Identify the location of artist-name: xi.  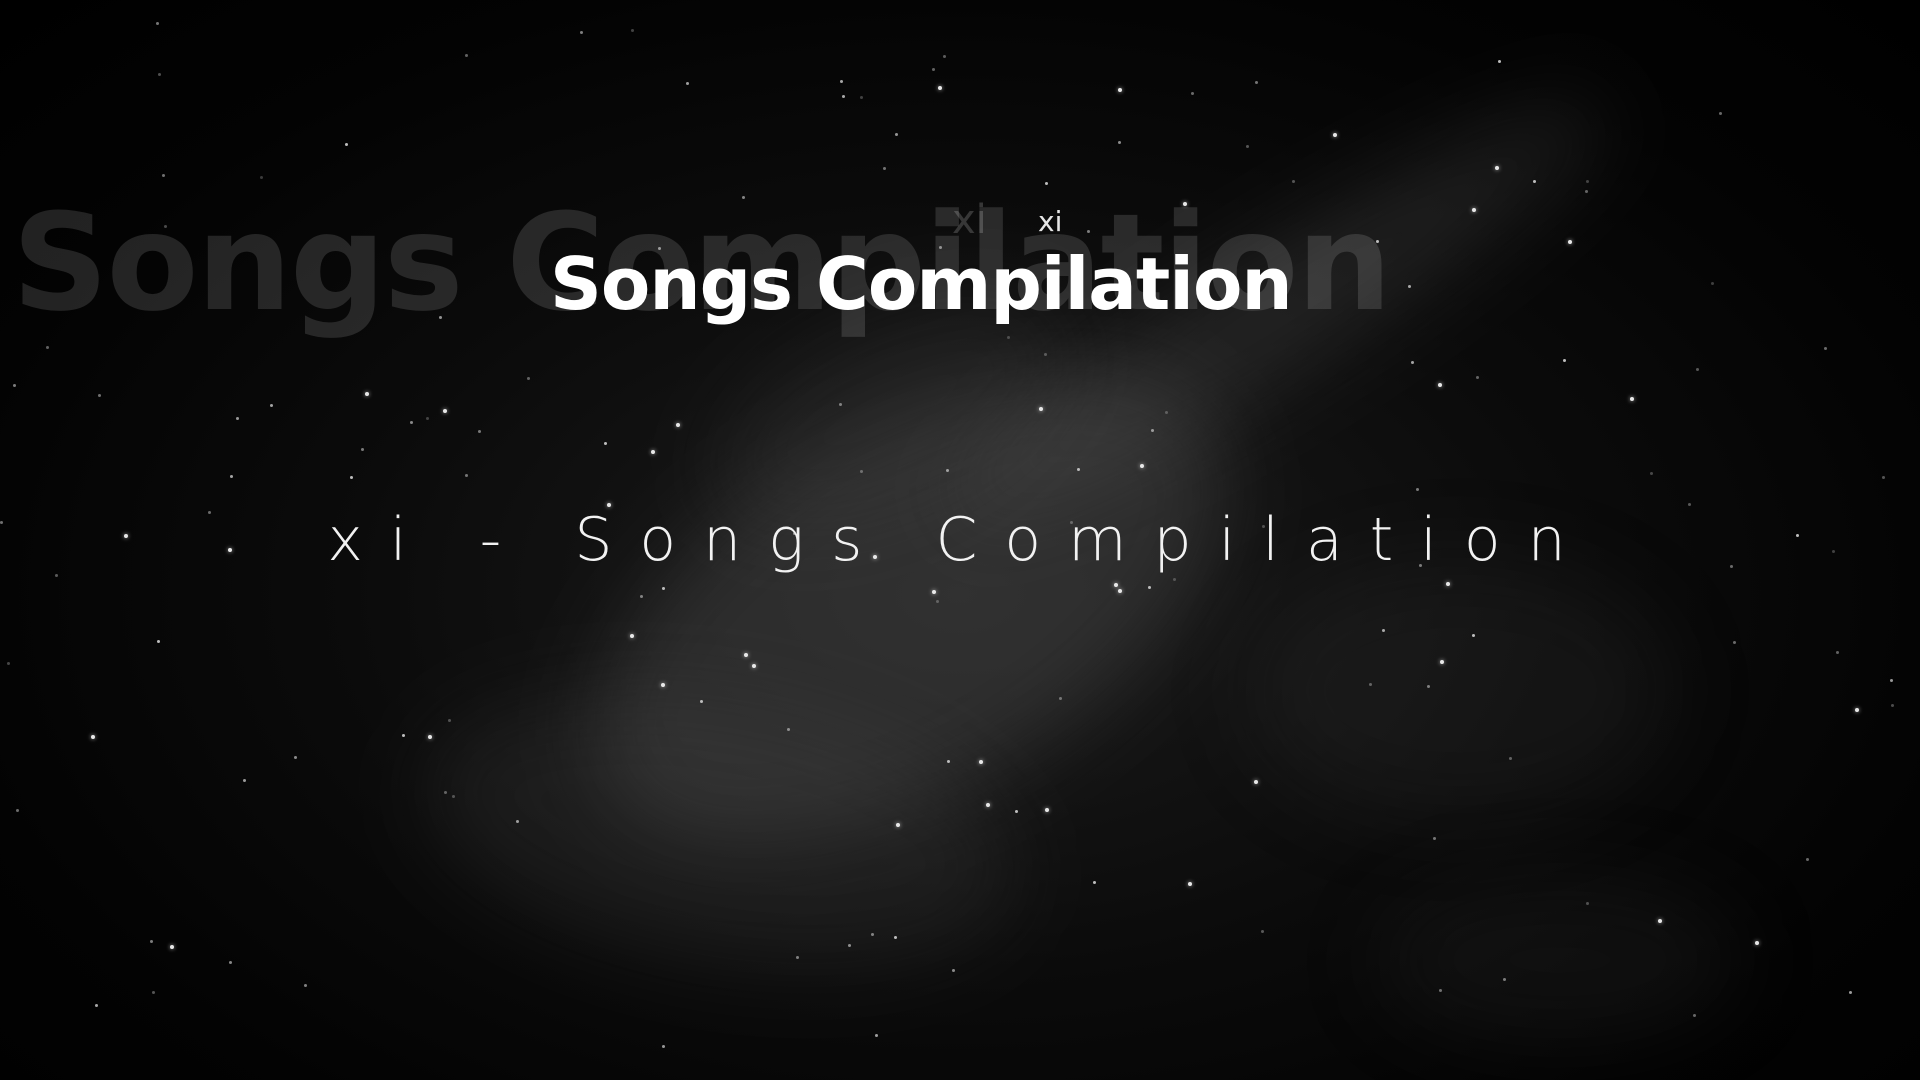
(1050, 221).